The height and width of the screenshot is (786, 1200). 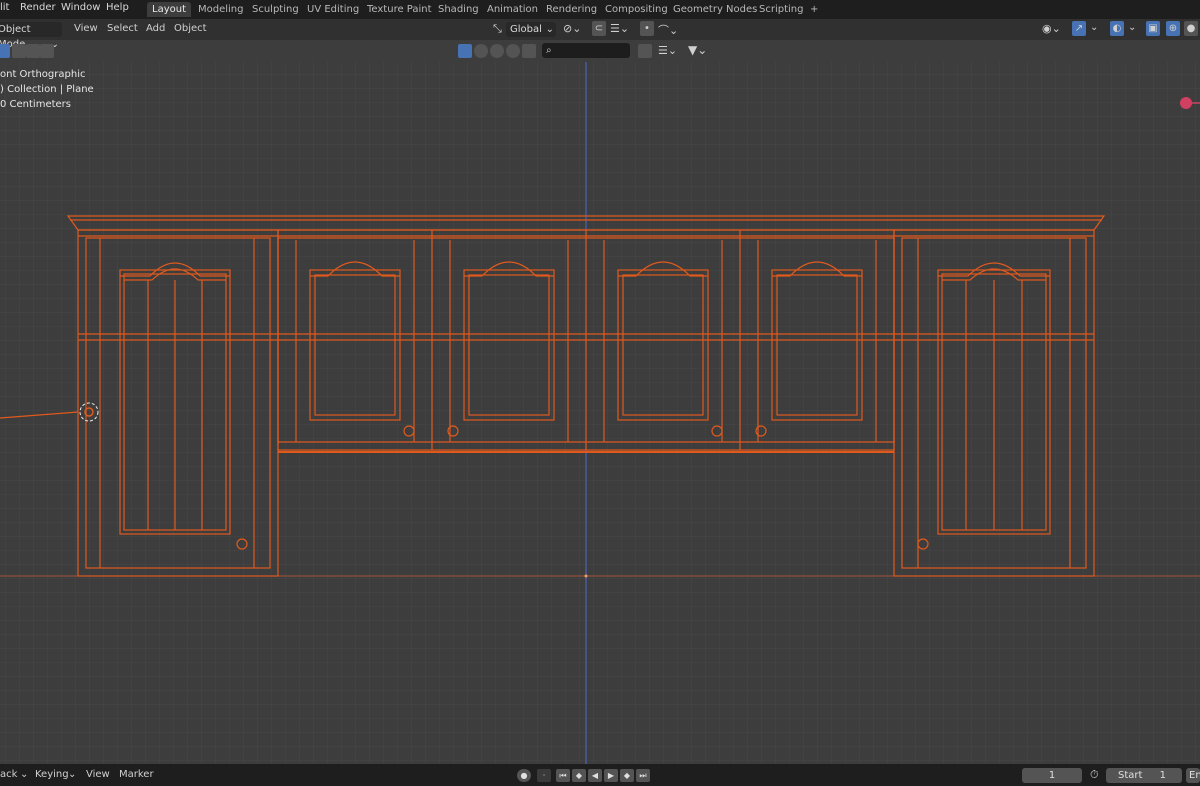 I want to click on select-subtract-icon, so click(x=33, y=51).